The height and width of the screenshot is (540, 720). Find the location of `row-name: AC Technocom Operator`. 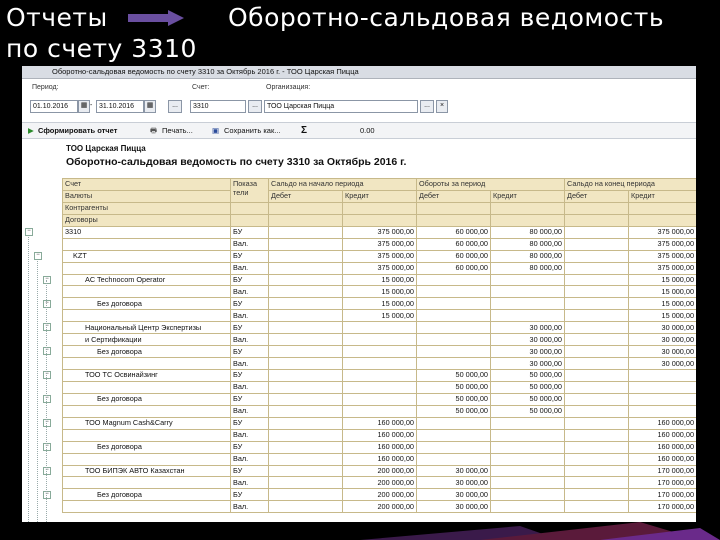

row-name: AC Technocom Operator is located at coordinates (146, 280).